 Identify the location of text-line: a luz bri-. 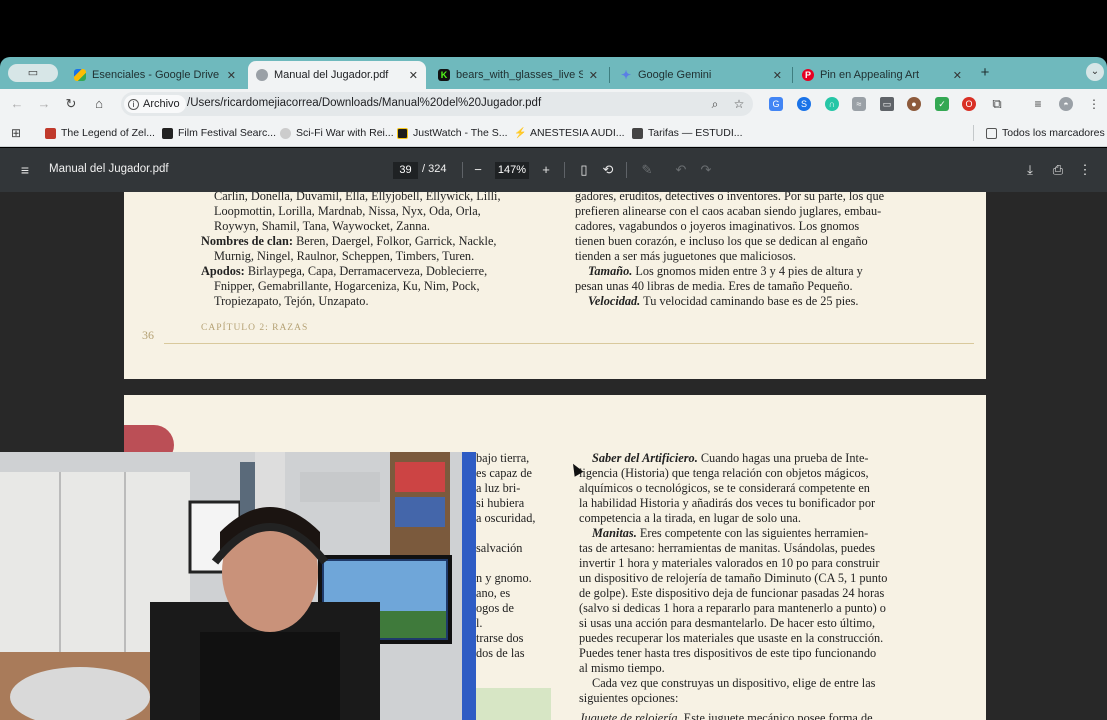
(498, 488).